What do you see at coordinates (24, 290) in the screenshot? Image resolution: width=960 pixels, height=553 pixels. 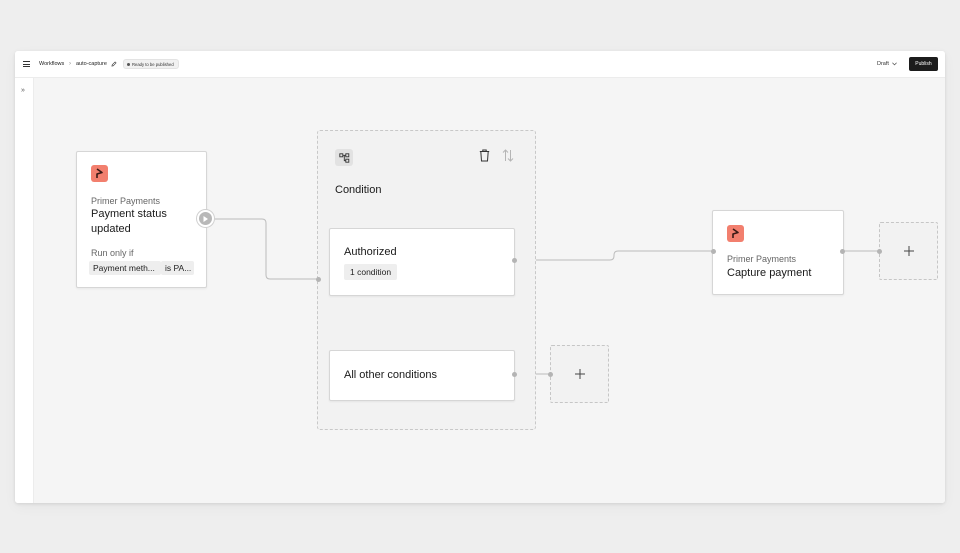 I see `sidebar: »` at bounding box center [24, 290].